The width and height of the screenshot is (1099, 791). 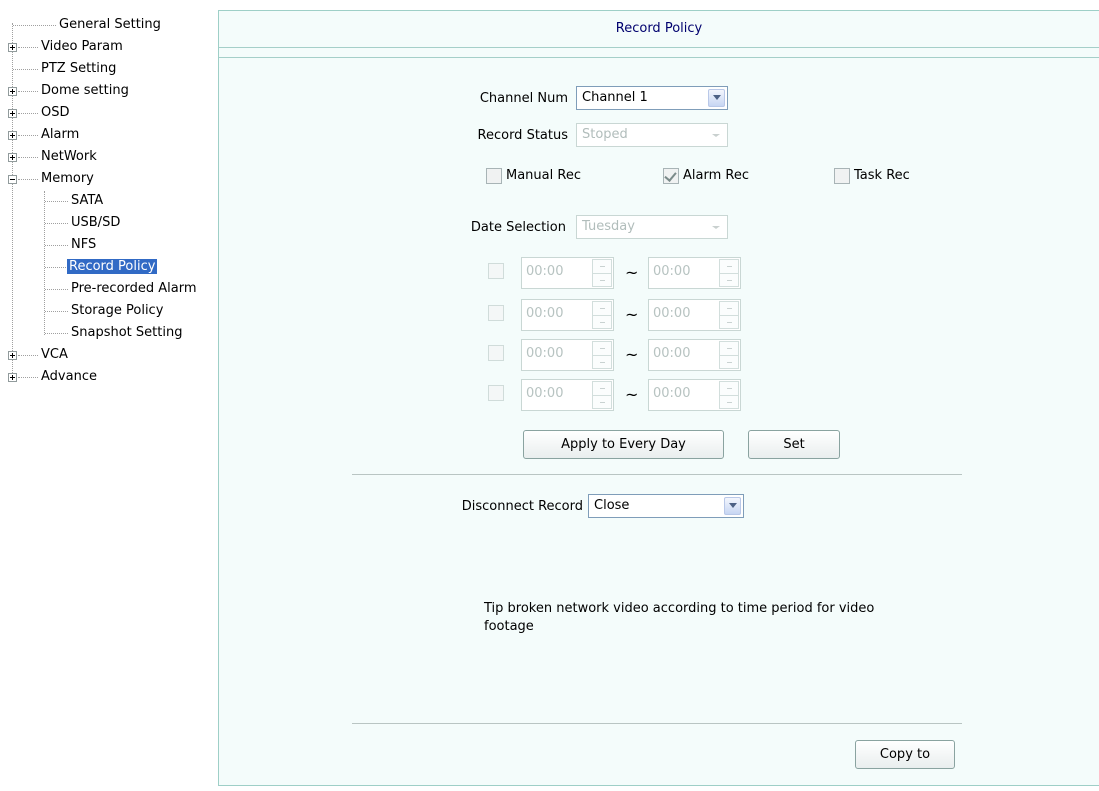 I want to click on tree-item-snapshot-setting: Snapshot Setting, so click(x=126, y=332).